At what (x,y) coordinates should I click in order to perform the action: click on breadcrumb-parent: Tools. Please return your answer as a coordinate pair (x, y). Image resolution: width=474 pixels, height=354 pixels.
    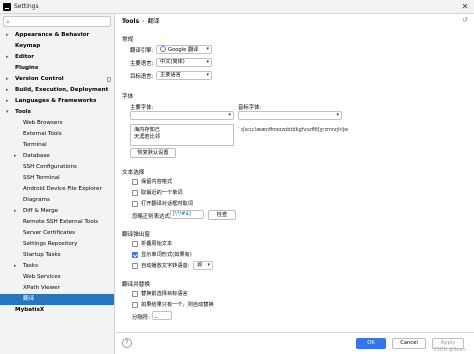
    Looking at the image, I should click on (130, 21).